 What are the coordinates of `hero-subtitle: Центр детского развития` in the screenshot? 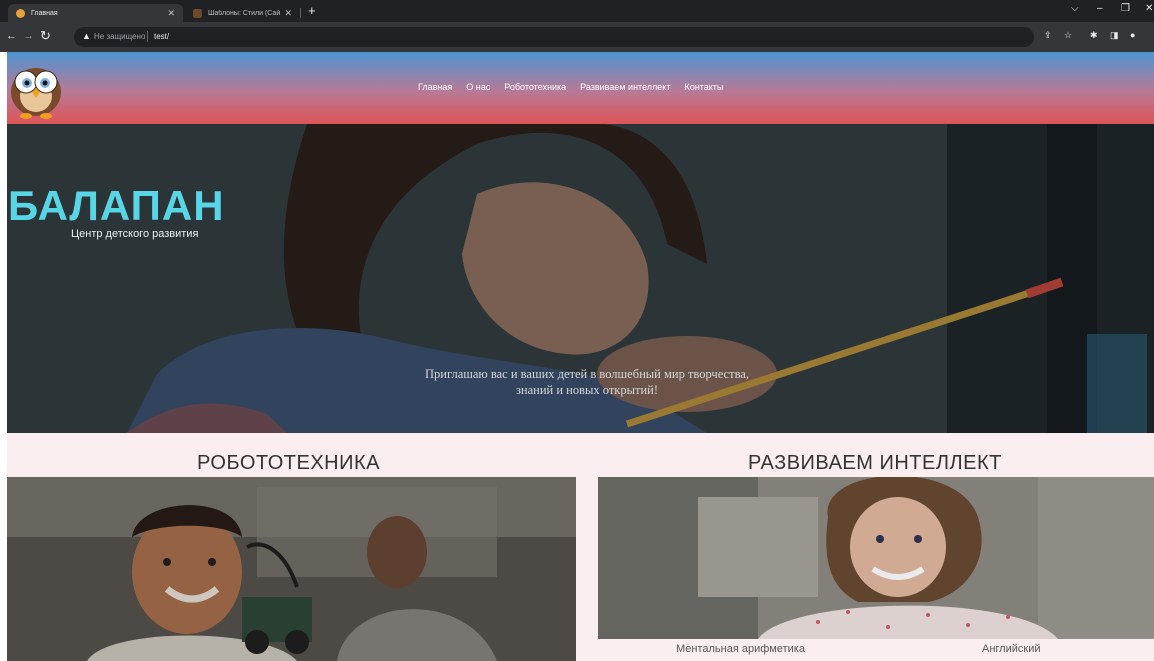 It's located at (135, 234).